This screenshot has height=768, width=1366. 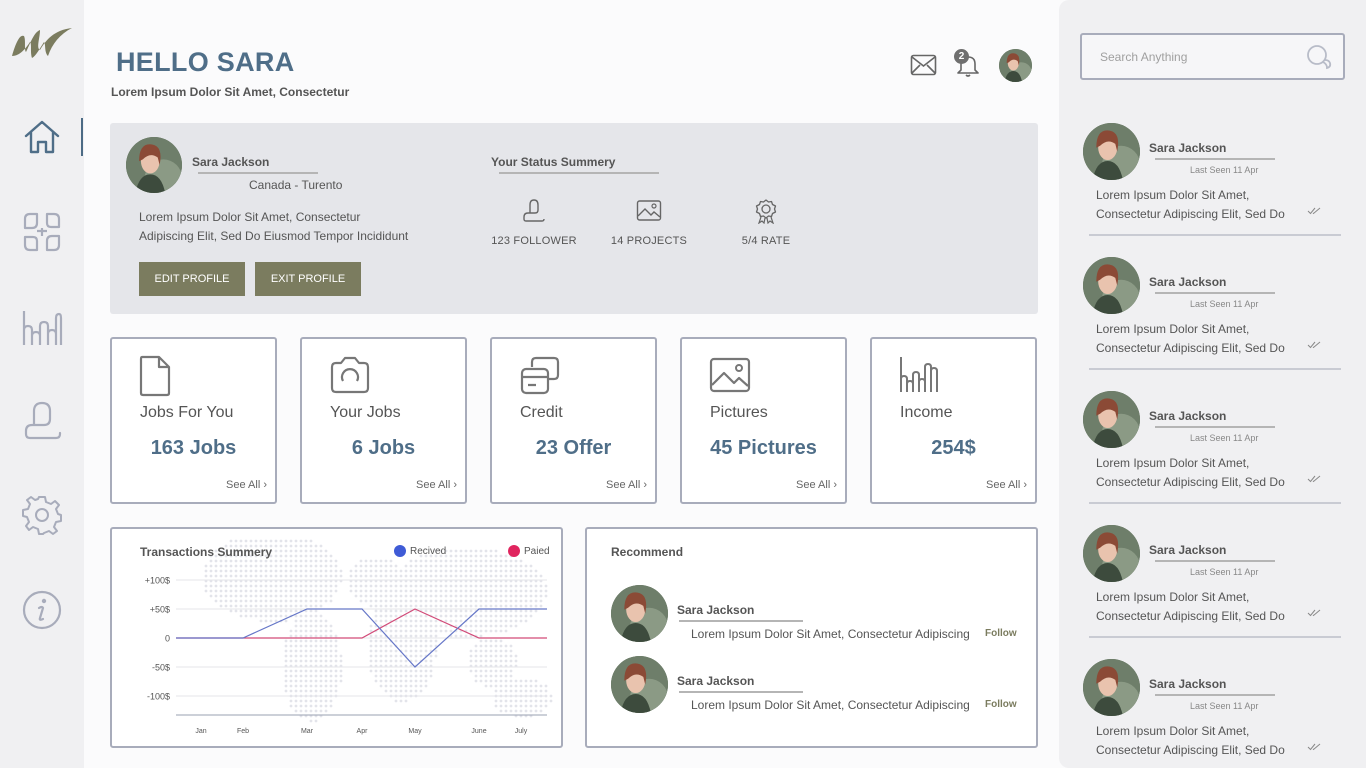 What do you see at coordinates (365, 412) in the screenshot?
I see `card-title: Your Jobs` at bounding box center [365, 412].